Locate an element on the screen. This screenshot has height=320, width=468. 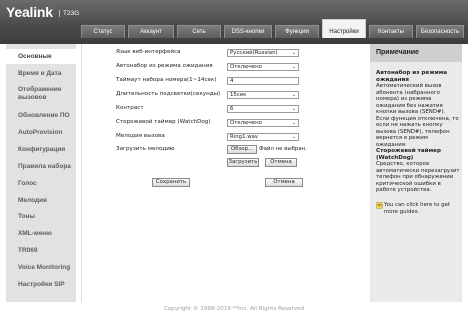
sidebar-item-upgrade: Обновление ПО is located at coordinates (41, 116).